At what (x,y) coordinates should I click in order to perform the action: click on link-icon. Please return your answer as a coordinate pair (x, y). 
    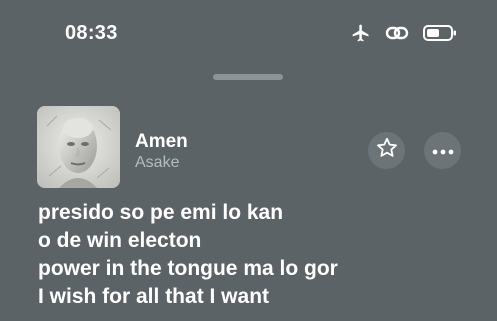
    Looking at the image, I should click on (397, 33).